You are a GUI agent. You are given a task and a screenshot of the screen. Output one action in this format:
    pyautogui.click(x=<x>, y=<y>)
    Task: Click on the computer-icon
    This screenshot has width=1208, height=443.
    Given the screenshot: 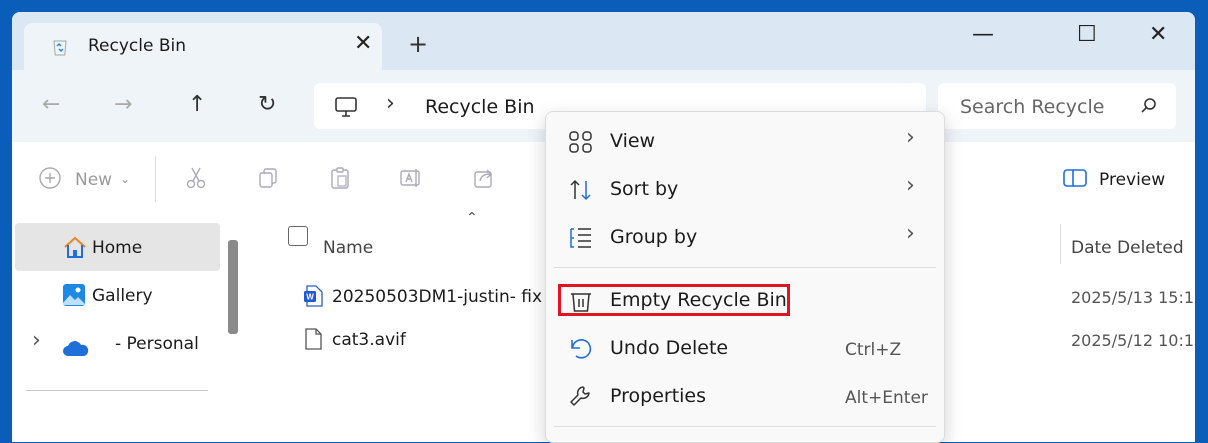 What is the action you would take?
    pyautogui.click(x=346, y=107)
    